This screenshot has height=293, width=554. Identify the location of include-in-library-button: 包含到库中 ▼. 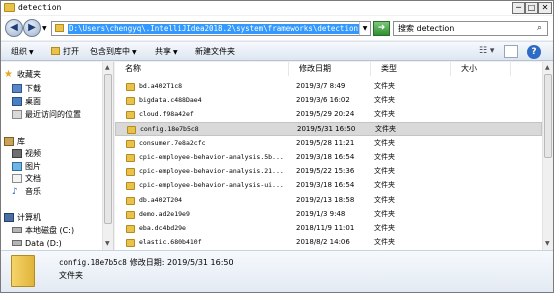
(113, 52).